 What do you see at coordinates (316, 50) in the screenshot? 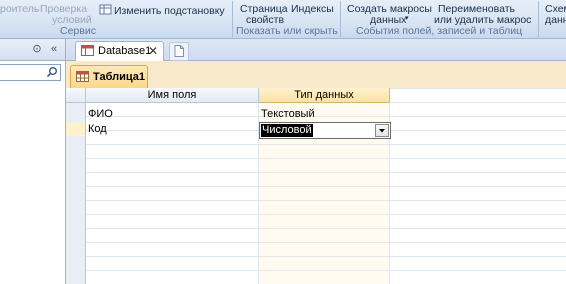
I see `document-tab-strip: Database1 ✕` at bounding box center [316, 50].